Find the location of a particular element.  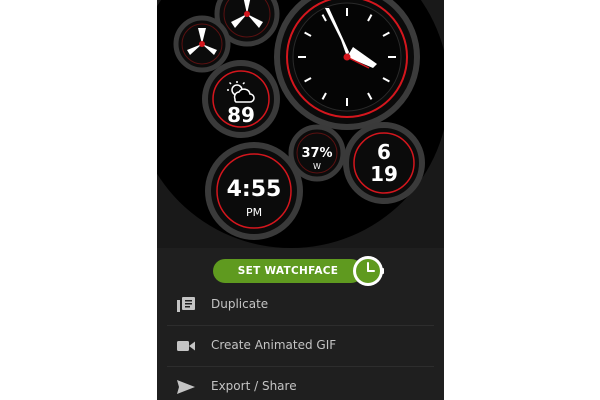

menu-item-label: Create Animated GIF is located at coordinates (274, 345).